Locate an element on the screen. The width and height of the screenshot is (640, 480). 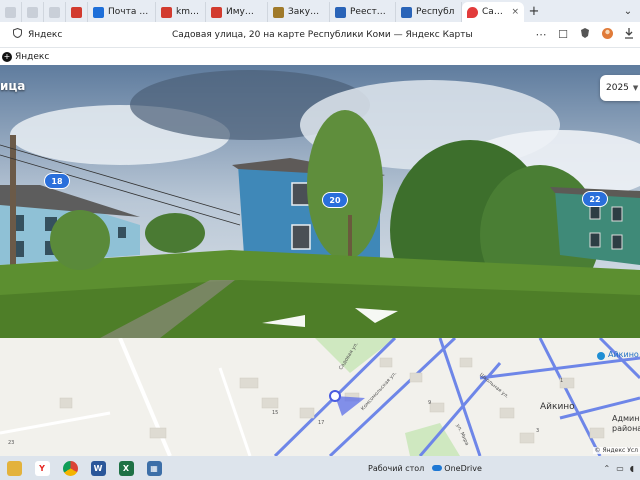
yandex-browser-icon: Y is located at coordinates (42, 468).